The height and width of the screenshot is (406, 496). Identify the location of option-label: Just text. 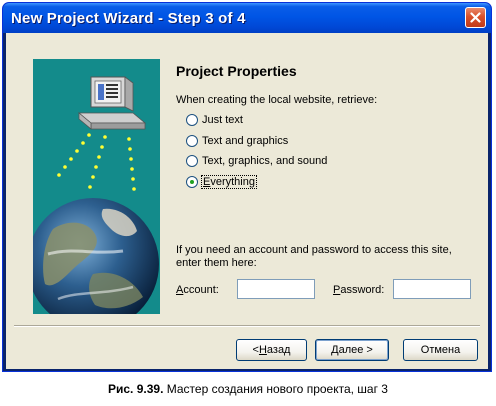
(222, 120).